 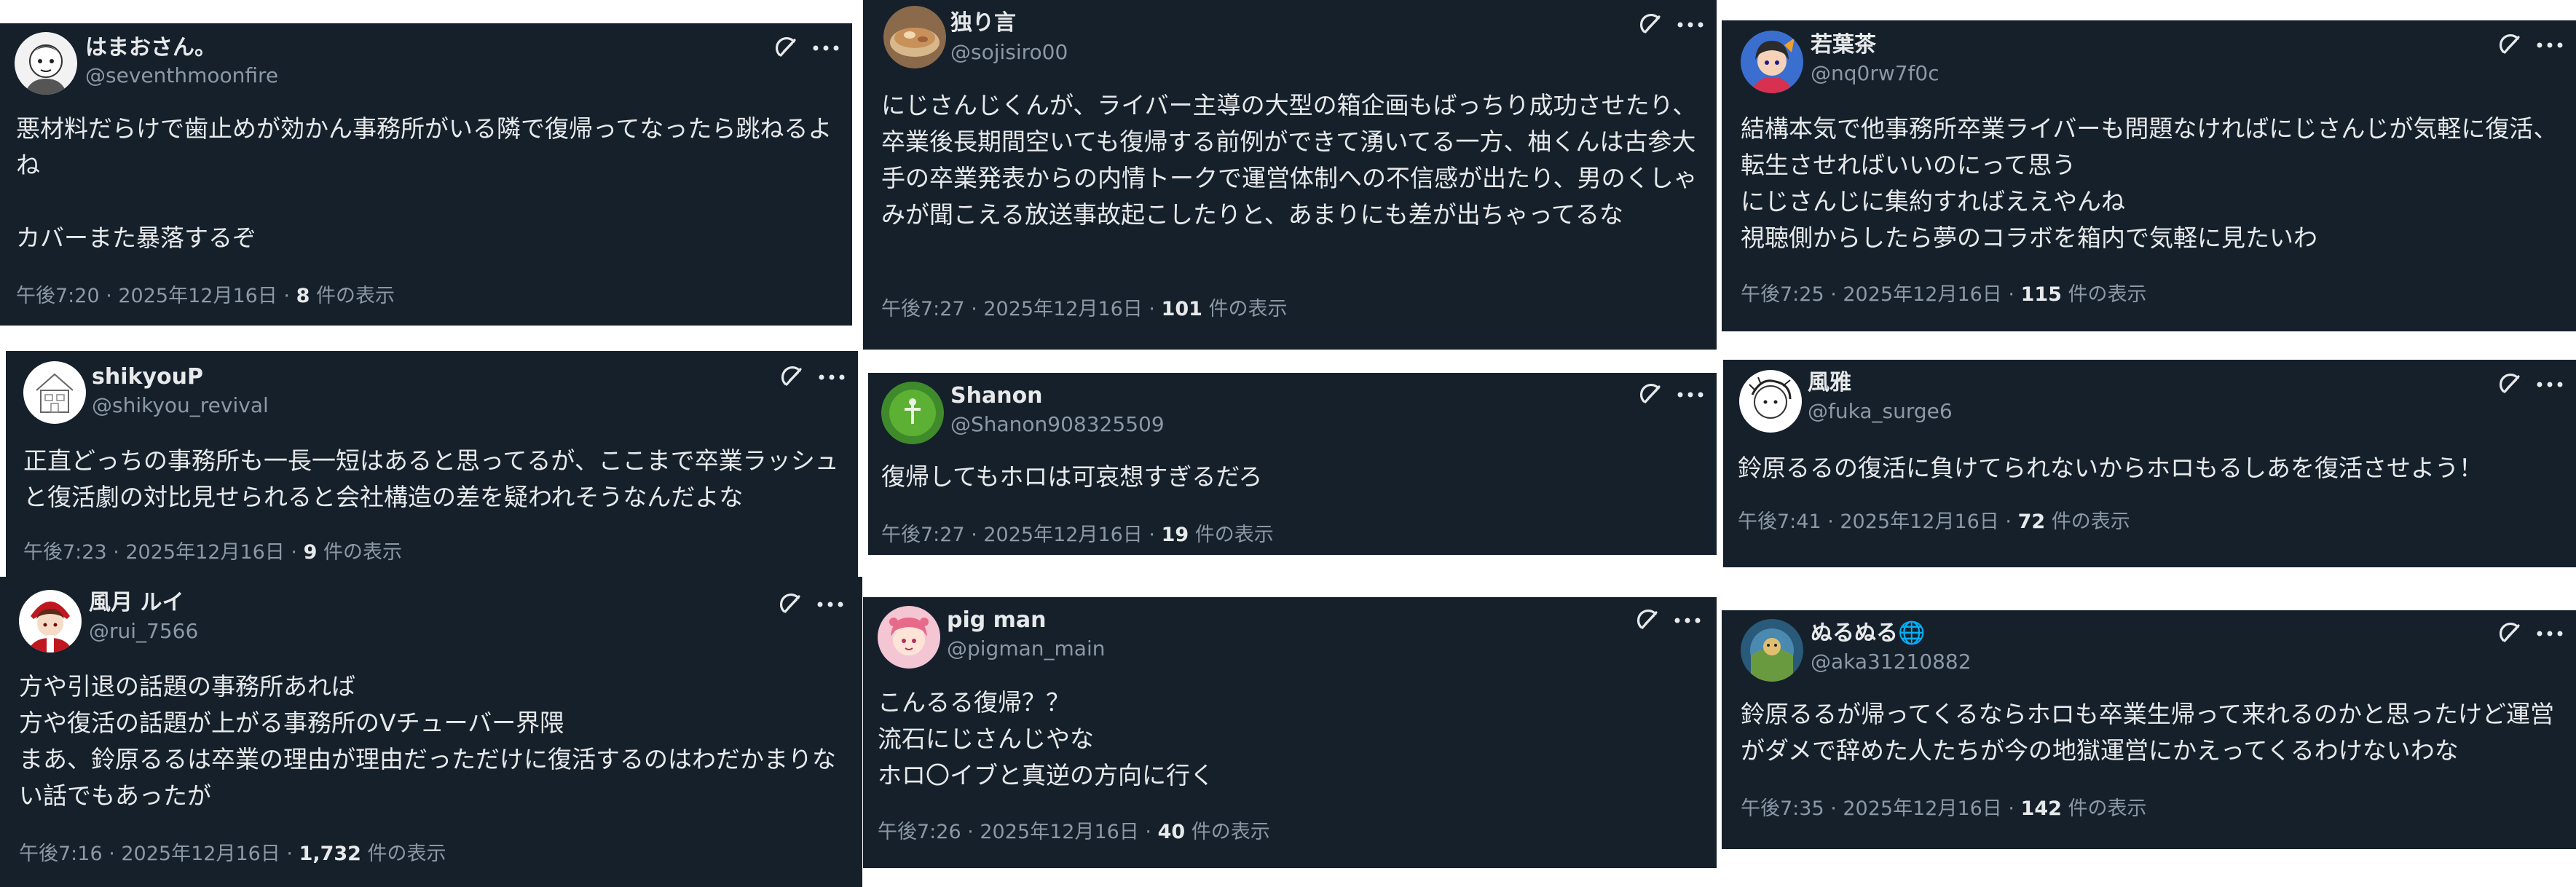 I want to click on user-handle: @shikyou_revival, so click(x=180, y=406).